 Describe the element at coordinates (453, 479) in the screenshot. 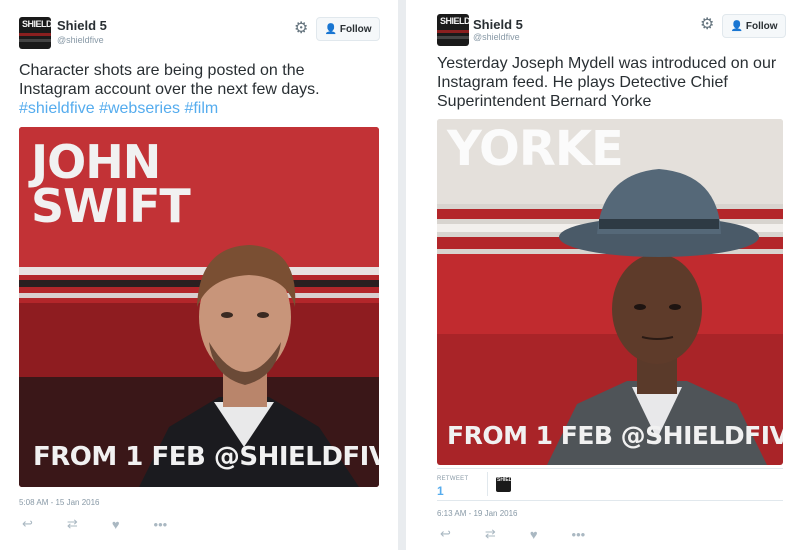

I see `retweet-label: RETWEET` at that location.